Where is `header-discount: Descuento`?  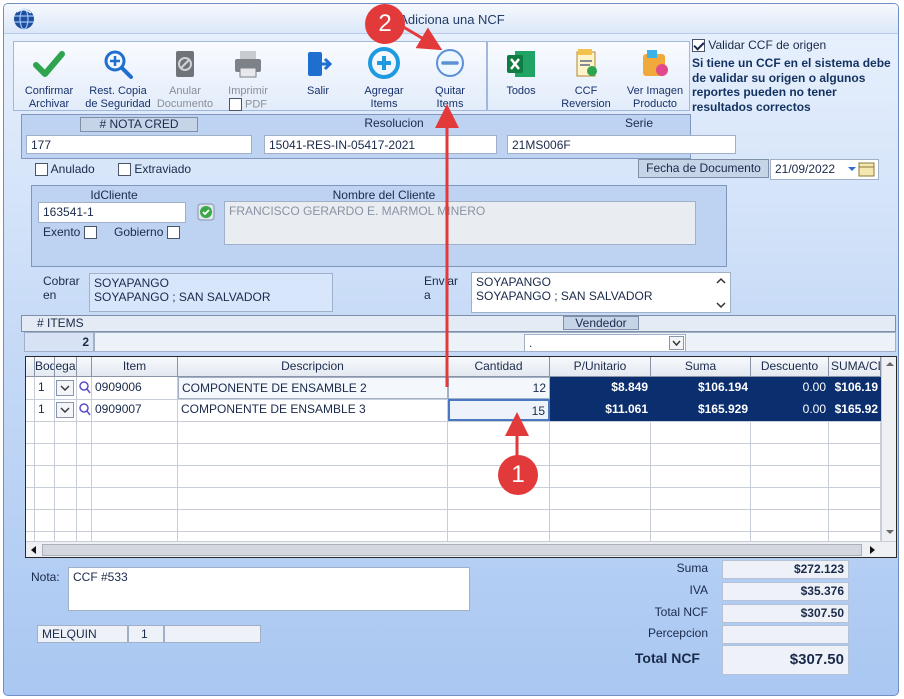
header-discount: Descuento is located at coordinates (790, 367).